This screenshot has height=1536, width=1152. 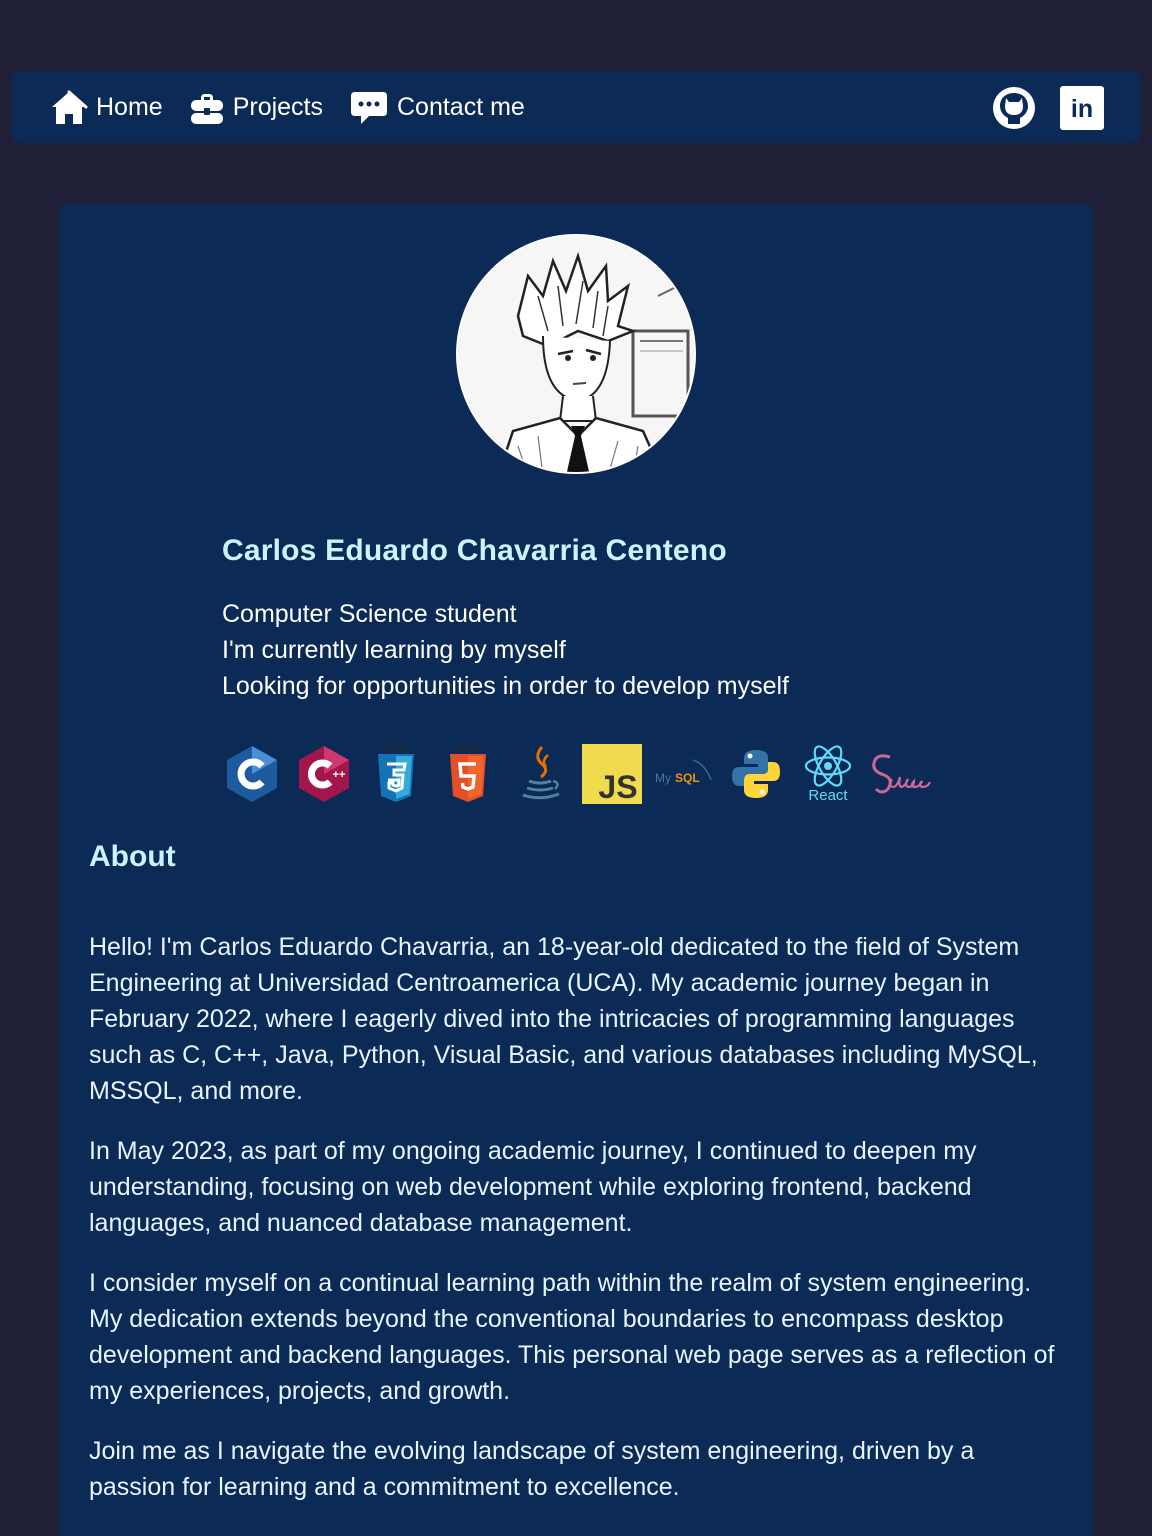 I want to click on home-icon, so click(x=70, y=107).